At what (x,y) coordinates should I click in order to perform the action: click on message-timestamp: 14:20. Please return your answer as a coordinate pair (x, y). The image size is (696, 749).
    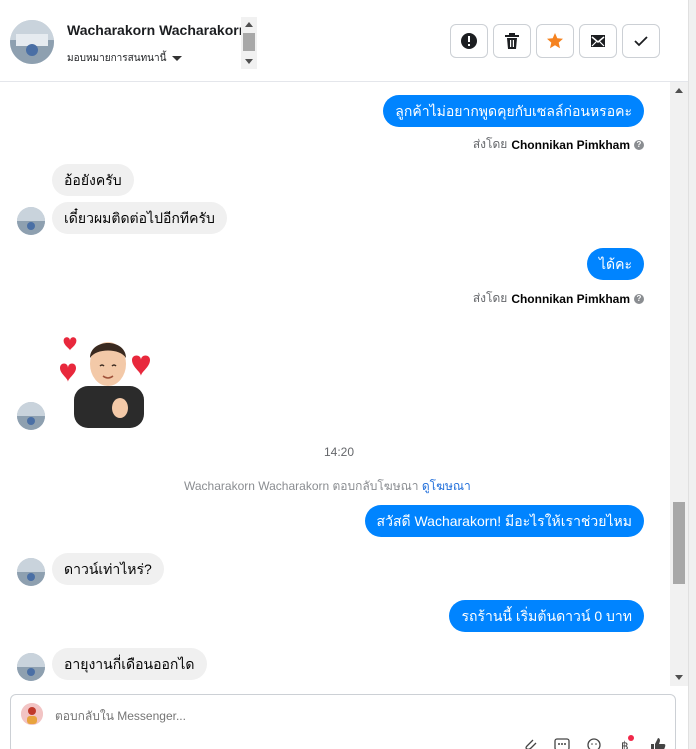
    Looking at the image, I should click on (339, 452).